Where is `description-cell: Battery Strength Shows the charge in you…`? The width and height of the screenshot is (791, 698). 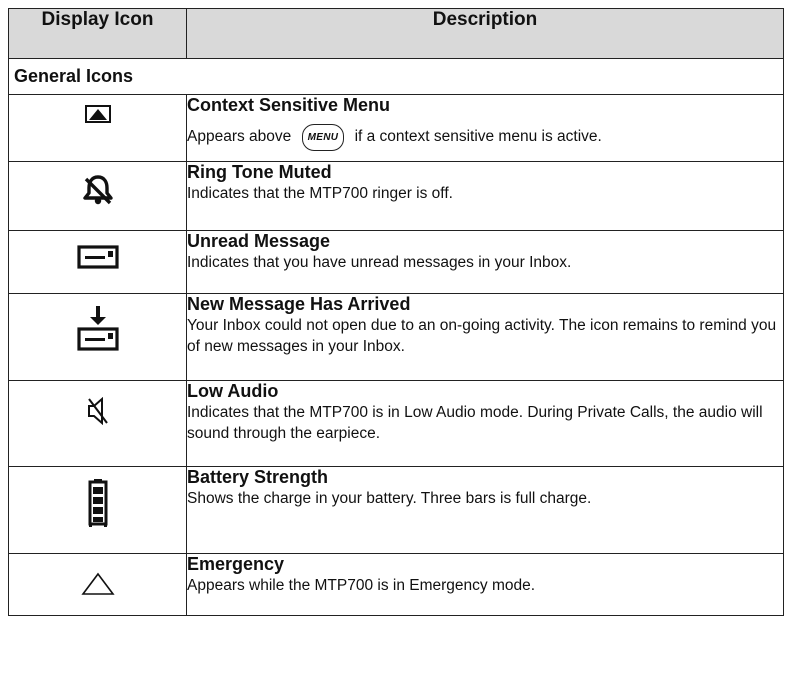
description-cell: Battery Strength Shows the charge in you… is located at coordinates (485, 510).